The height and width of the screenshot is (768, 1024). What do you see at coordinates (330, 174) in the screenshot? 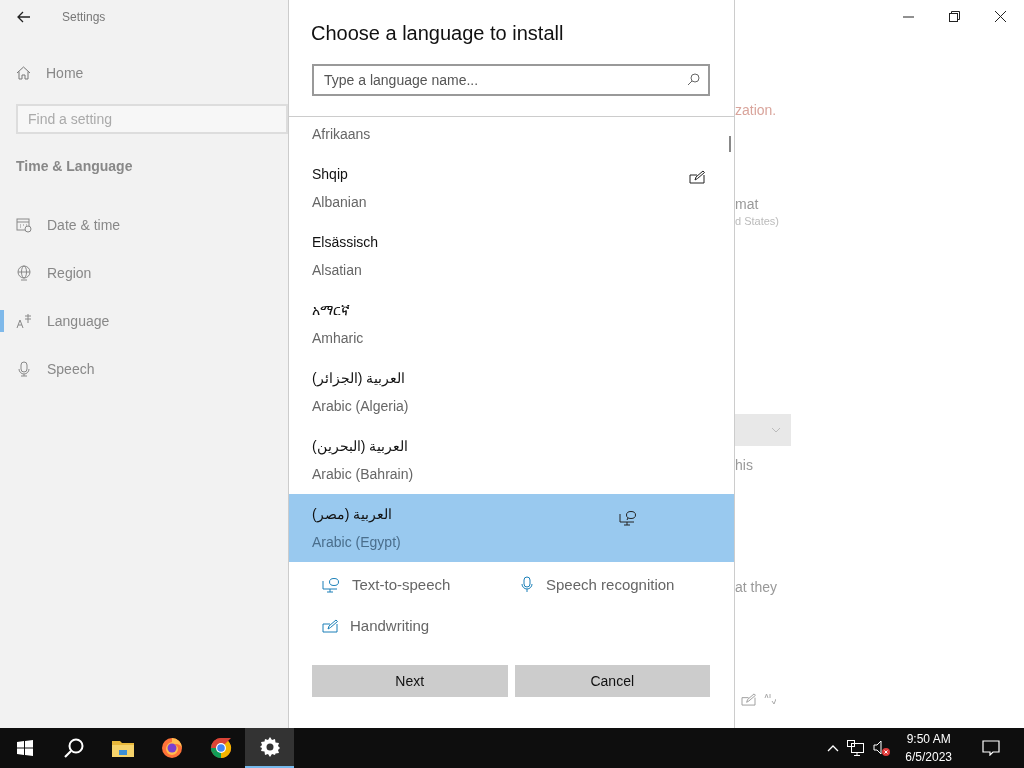
I see `native-name: Shqip` at bounding box center [330, 174].